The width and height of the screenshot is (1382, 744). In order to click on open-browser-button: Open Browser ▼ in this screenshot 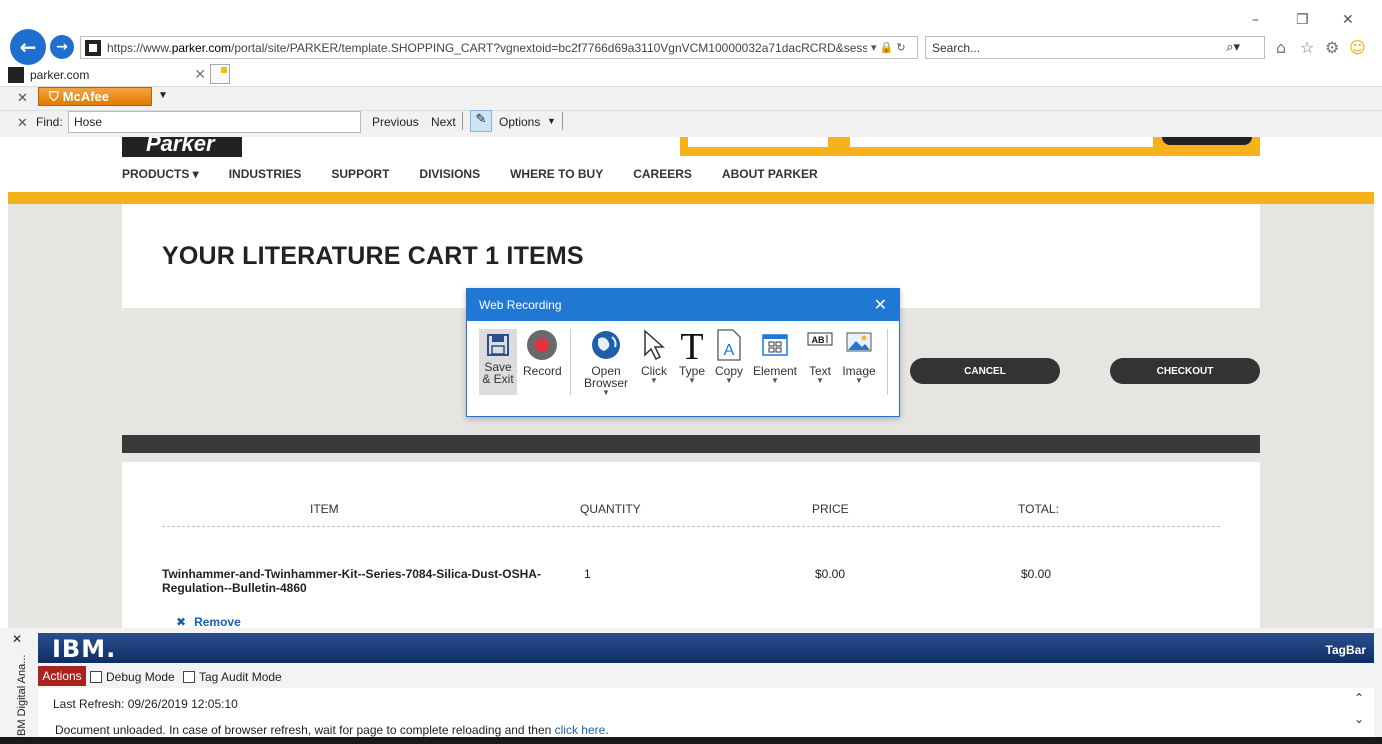, I will do `click(606, 363)`.